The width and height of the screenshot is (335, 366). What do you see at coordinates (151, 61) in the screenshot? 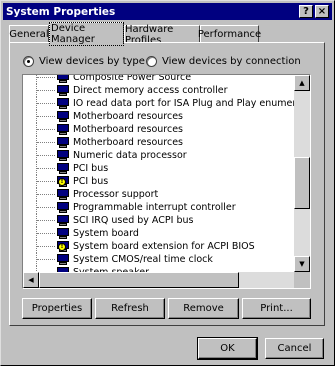
I see `radio-unselected-icon` at bounding box center [151, 61].